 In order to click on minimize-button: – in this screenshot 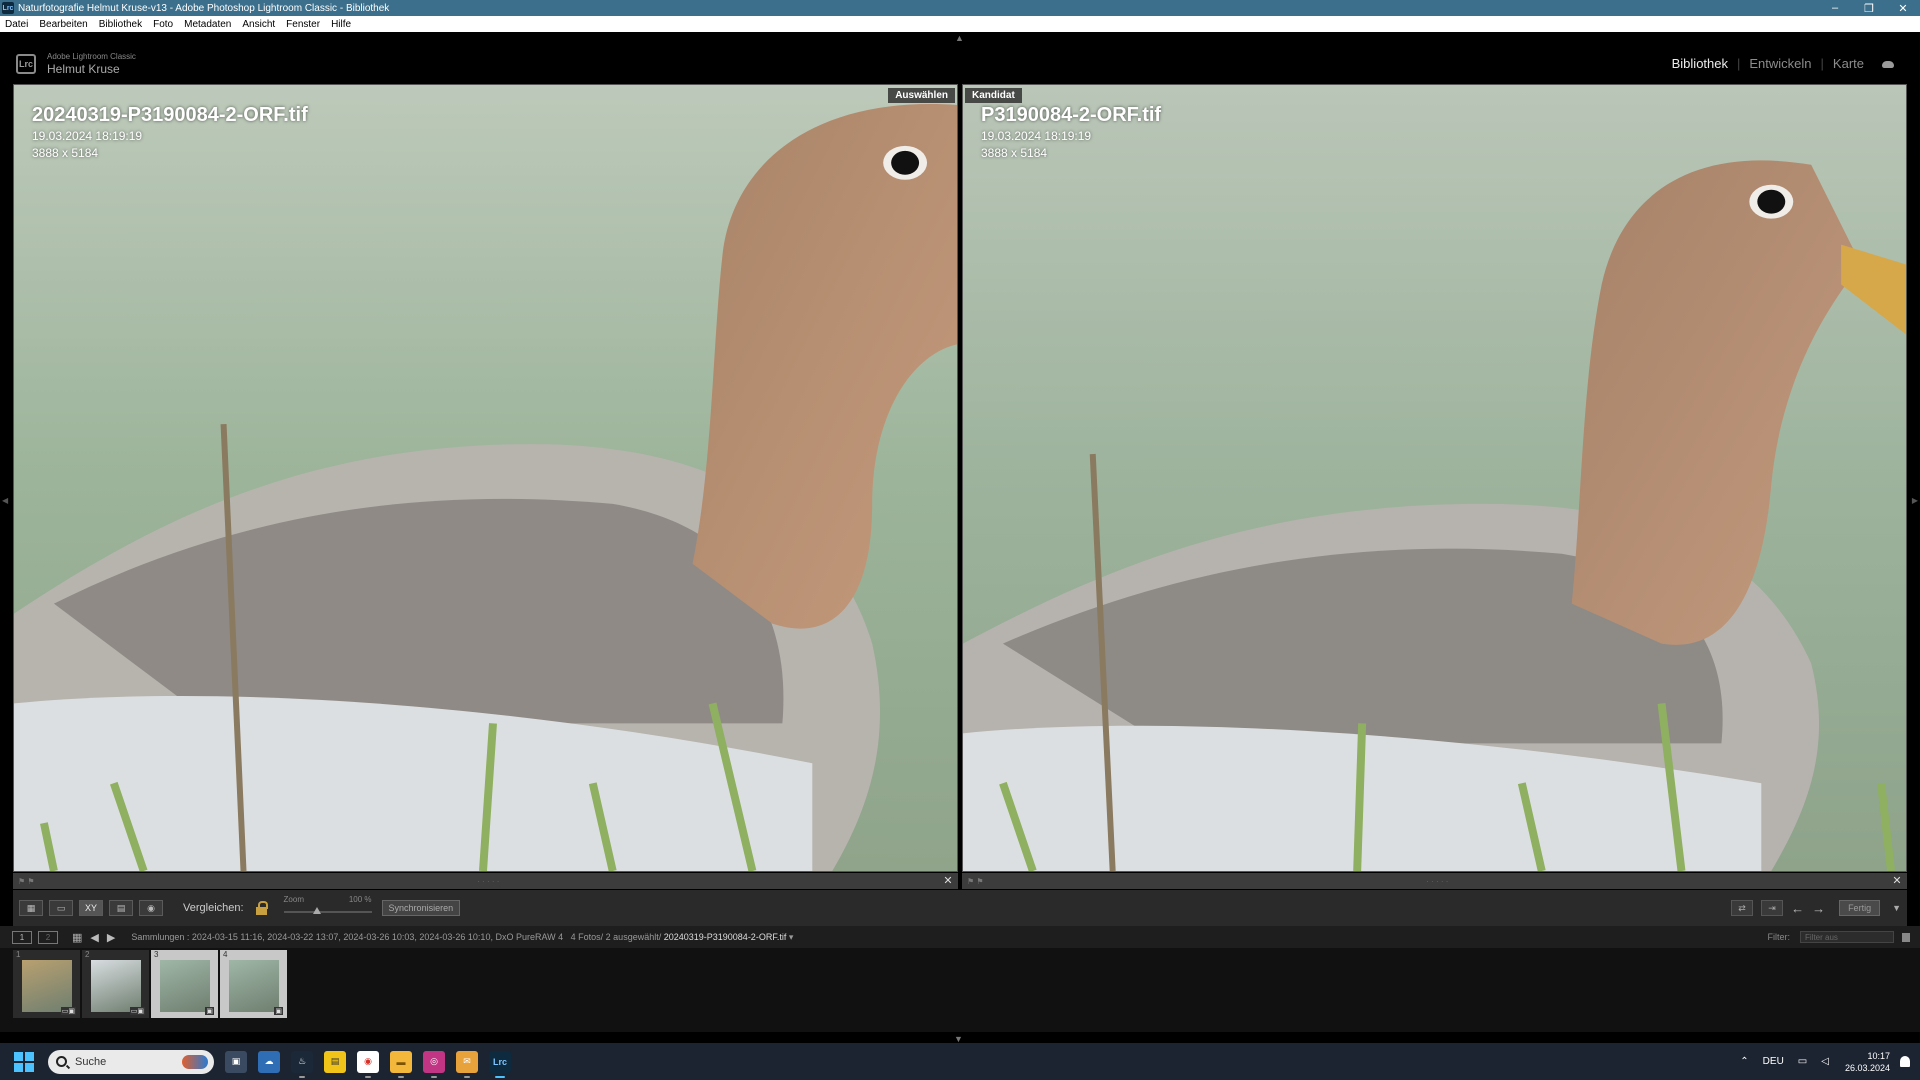, I will do `click(1835, 8)`.